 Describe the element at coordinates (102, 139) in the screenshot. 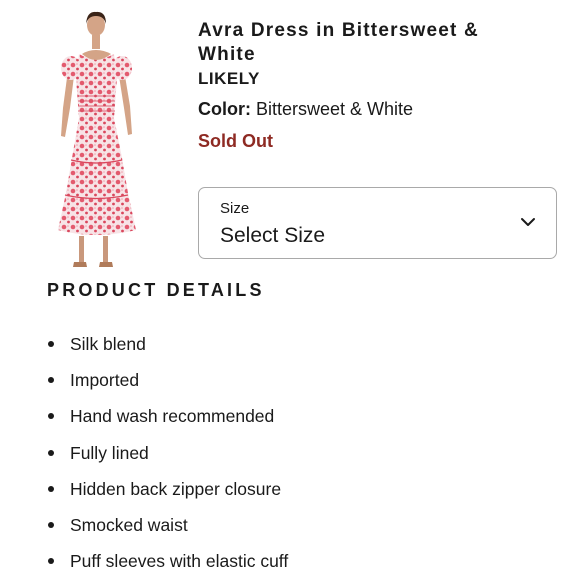

I see `product-image` at that location.